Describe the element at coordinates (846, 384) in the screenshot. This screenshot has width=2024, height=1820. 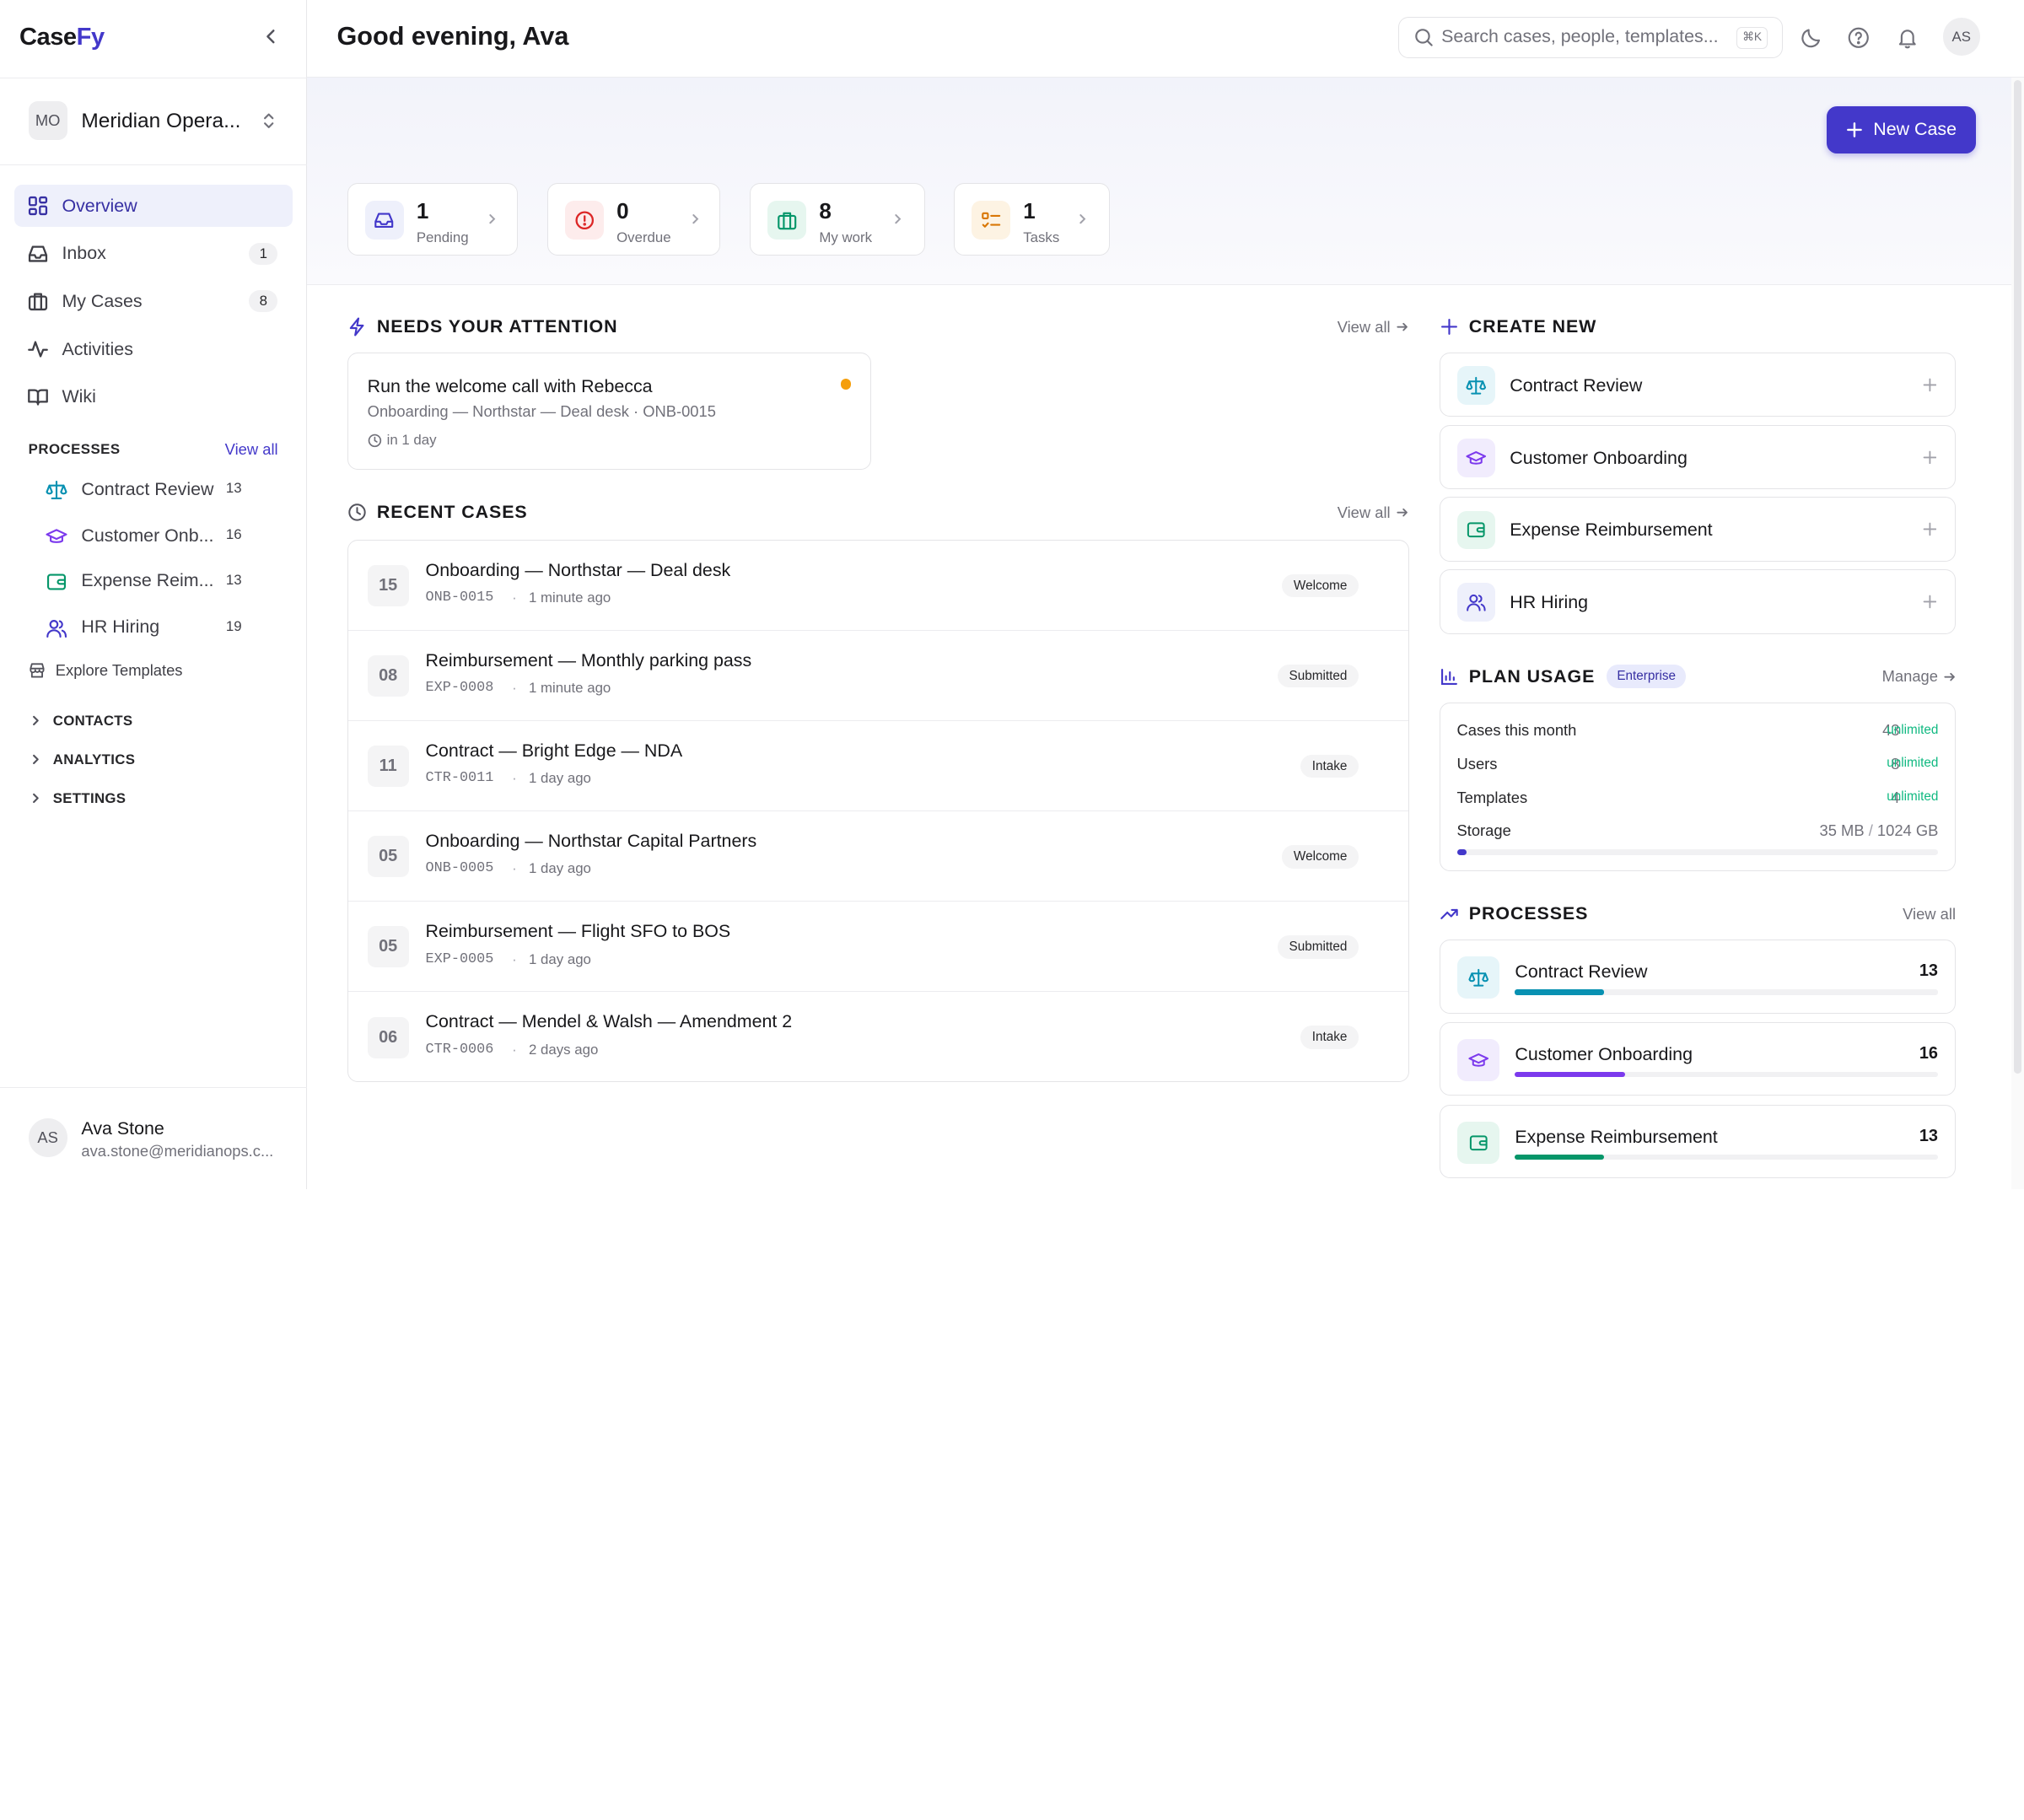
I see `priority-dot` at that location.